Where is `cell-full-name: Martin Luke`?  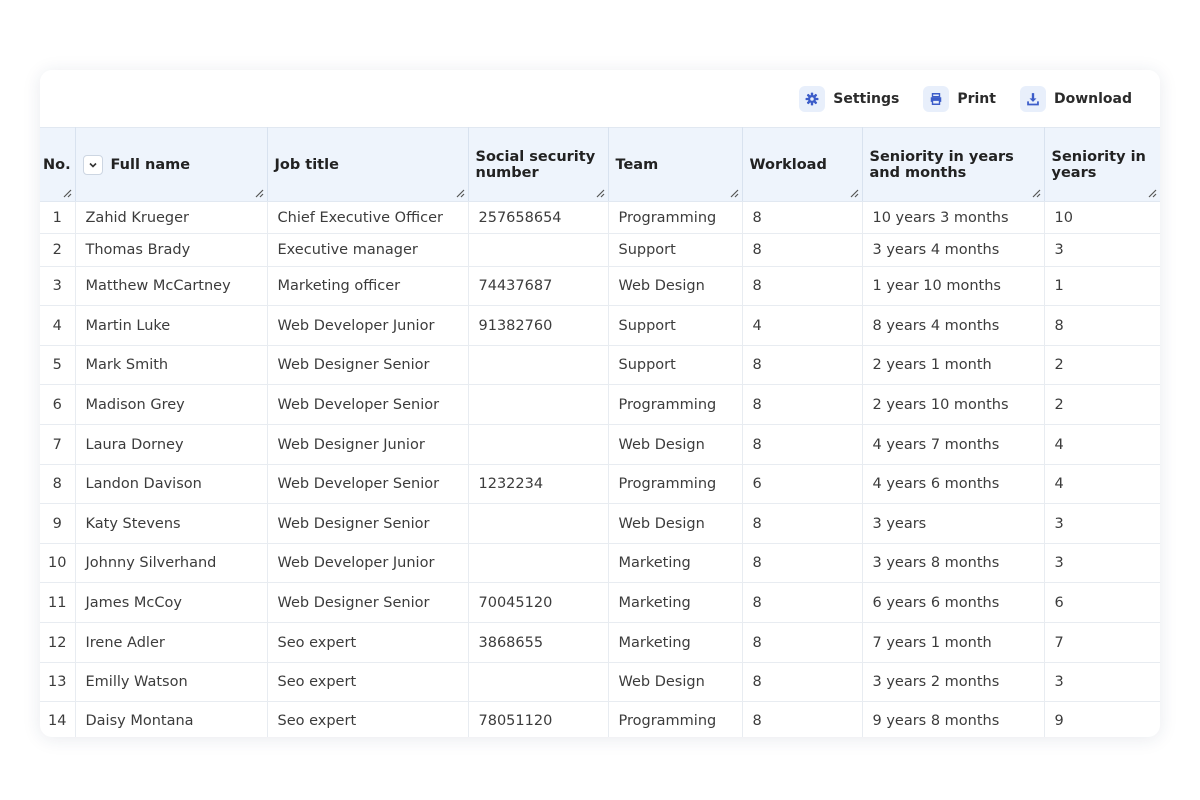 cell-full-name: Martin Luke is located at coordinates (171, 325).